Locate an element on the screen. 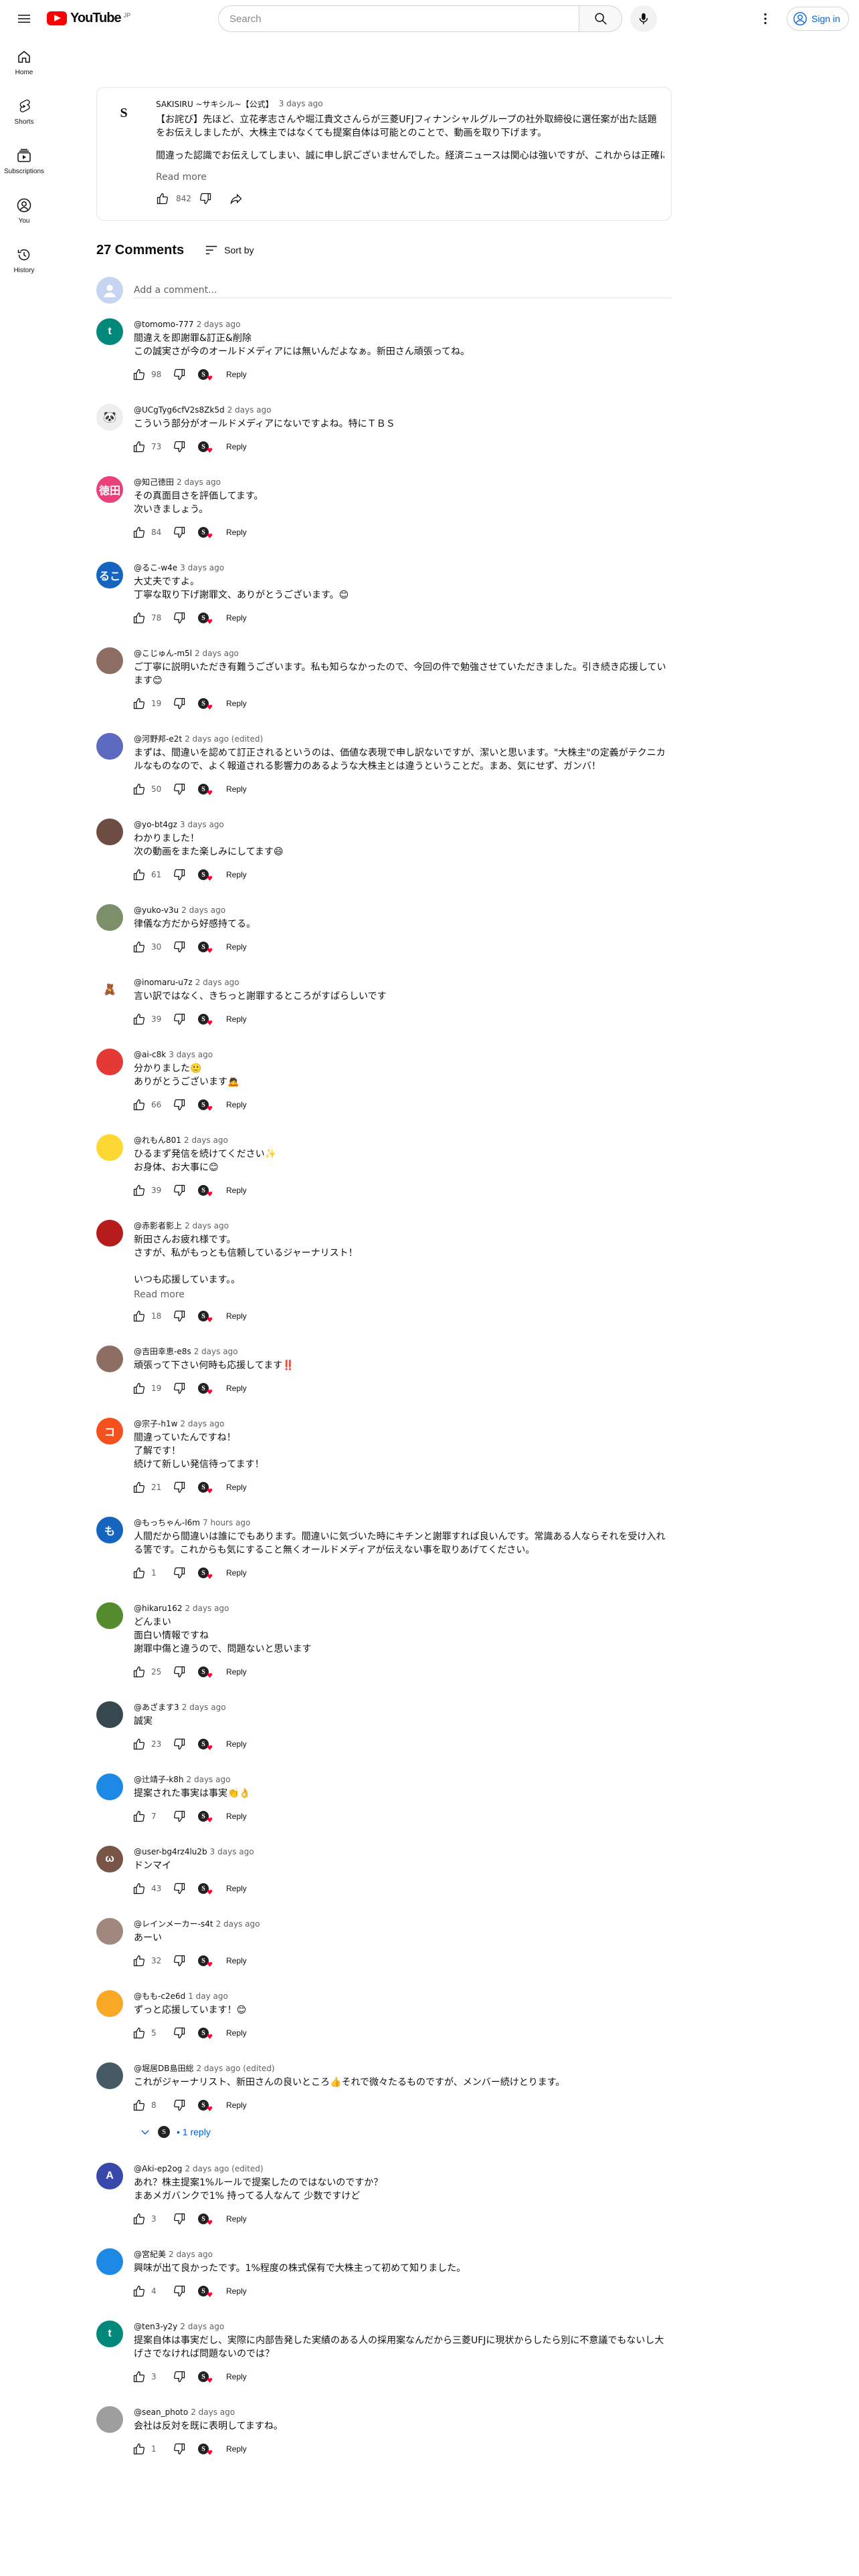 Image resolution: width=859 pixels, height=2576 pixels. search-input is located at coordinates (399, 18).